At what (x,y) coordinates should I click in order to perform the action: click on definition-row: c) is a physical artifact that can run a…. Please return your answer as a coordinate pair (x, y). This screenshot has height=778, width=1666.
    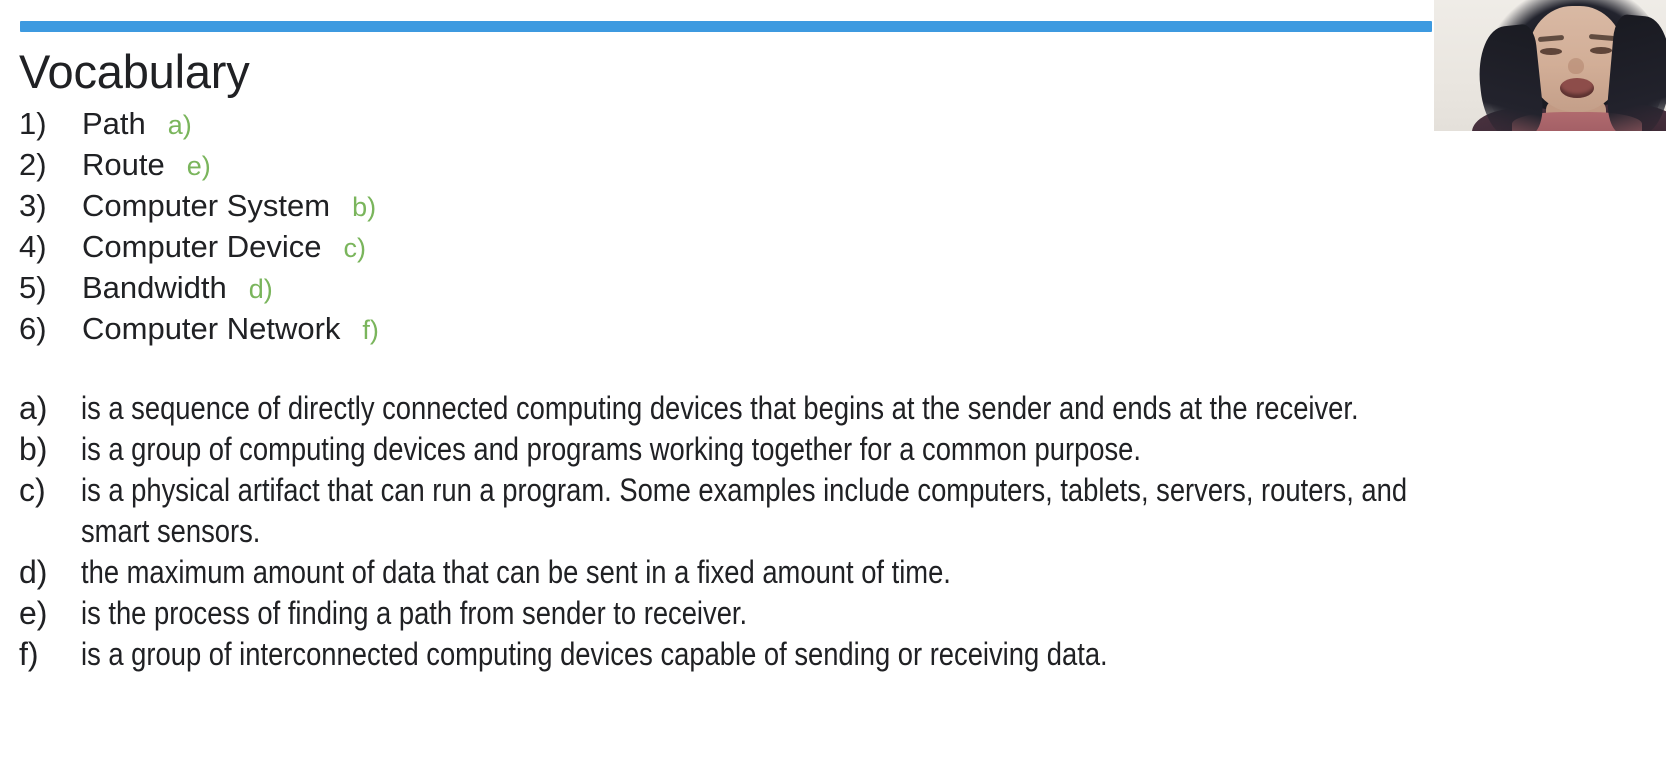
    Looking at the image, I should click on (839, 511).